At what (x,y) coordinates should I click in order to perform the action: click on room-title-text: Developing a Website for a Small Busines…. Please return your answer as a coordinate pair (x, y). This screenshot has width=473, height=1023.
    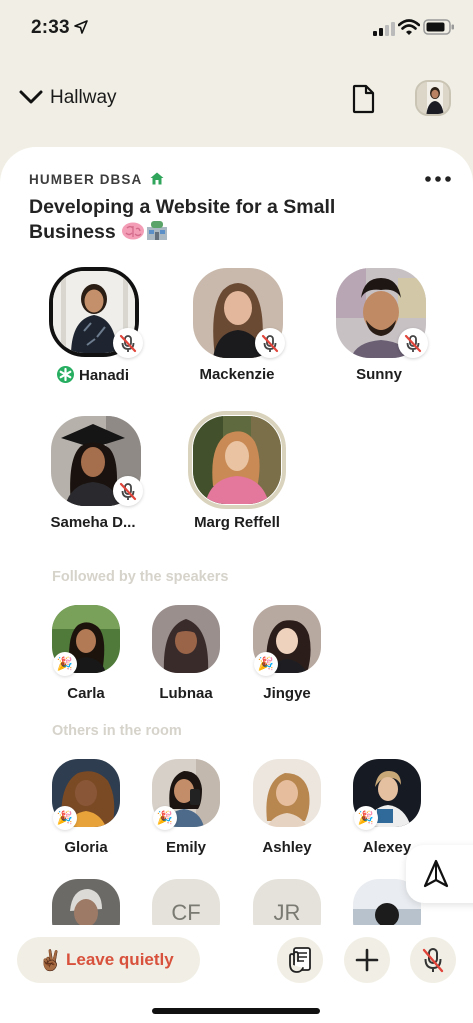
    Looking at the image, I should click on (182, 219).